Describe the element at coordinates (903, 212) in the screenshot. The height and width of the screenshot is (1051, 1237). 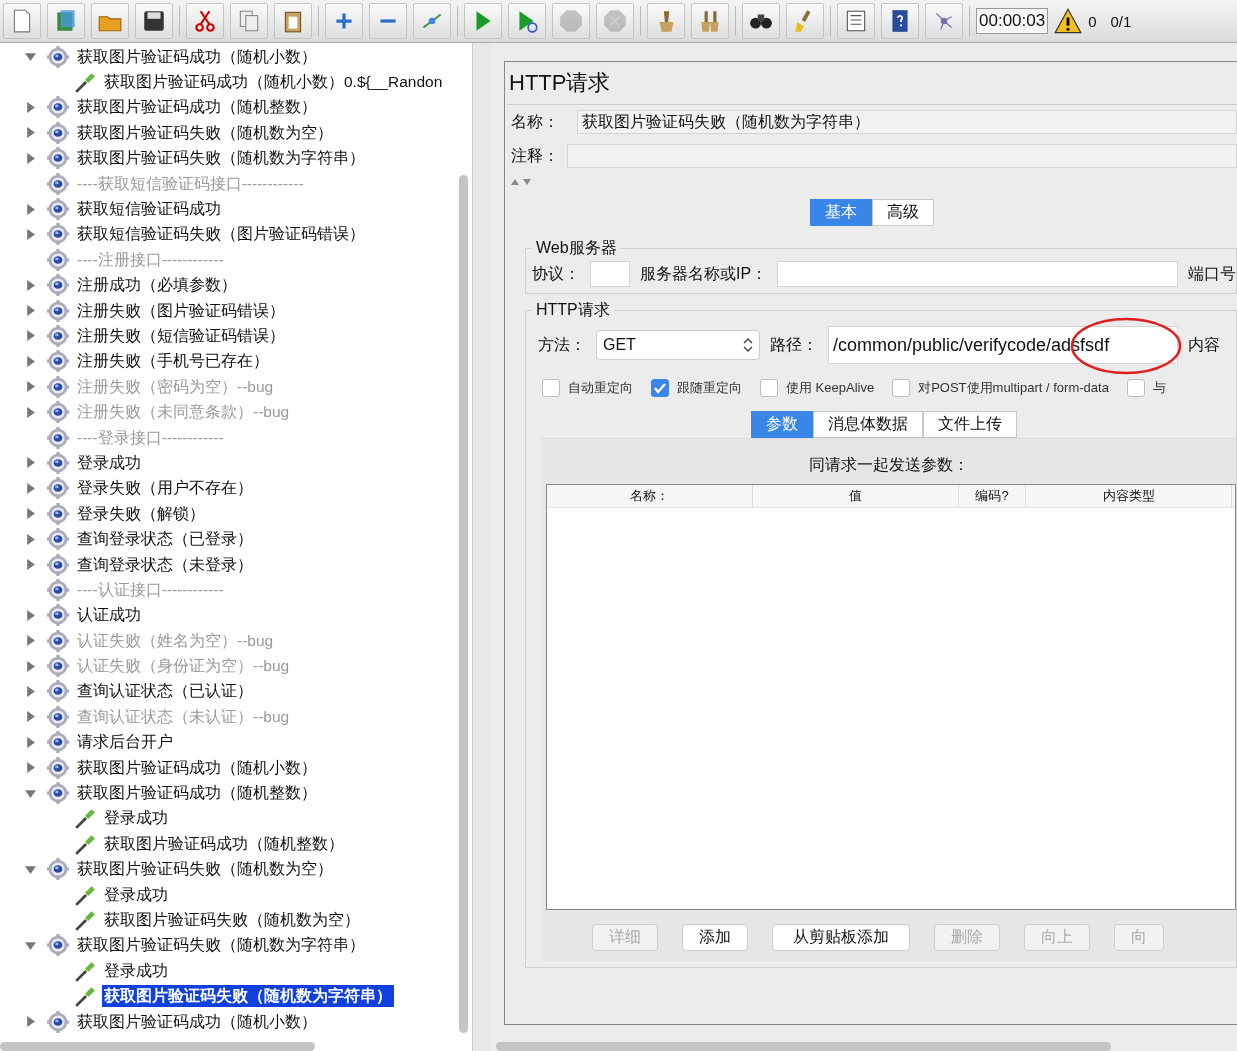
I see `tab: 高级` at that location.